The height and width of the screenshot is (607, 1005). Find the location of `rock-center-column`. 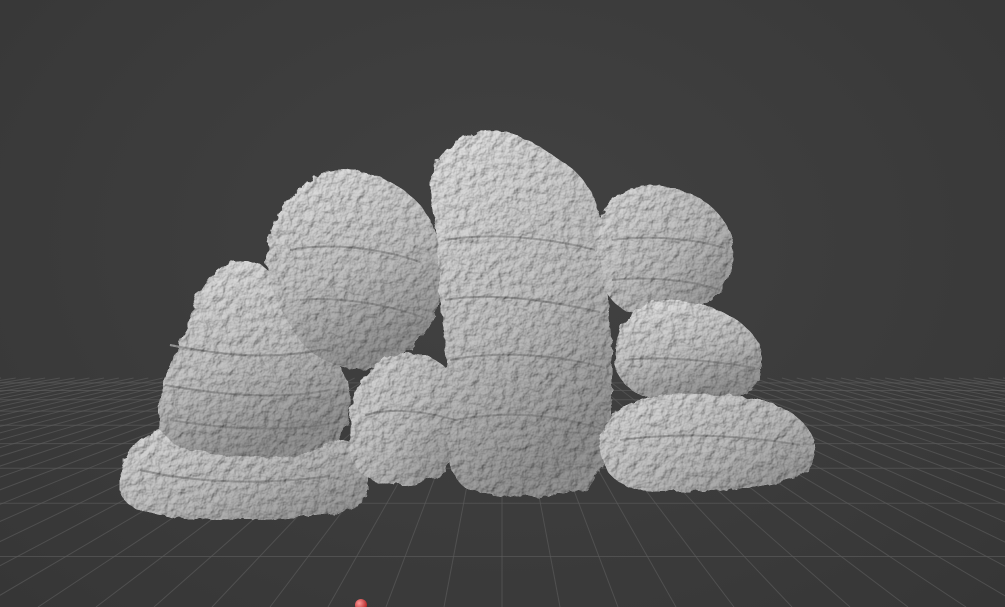

rock-center-column is located at coordinates (521, 313).